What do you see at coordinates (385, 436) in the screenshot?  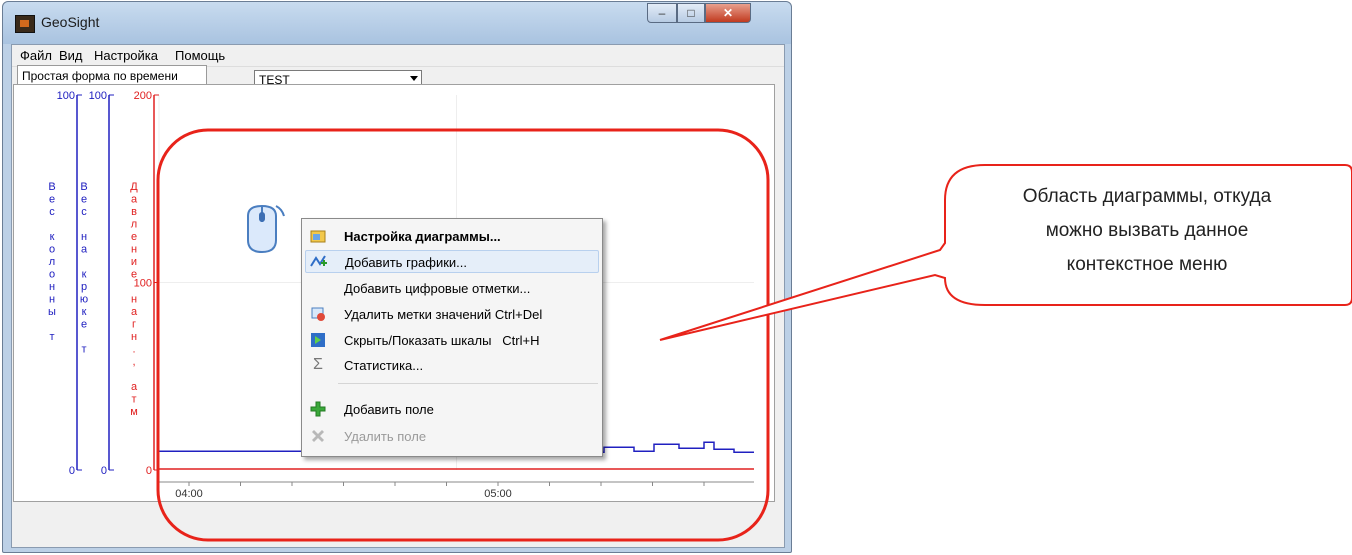 I see `menu-item-label: Удалить поле` at bounding box center [385, 436].